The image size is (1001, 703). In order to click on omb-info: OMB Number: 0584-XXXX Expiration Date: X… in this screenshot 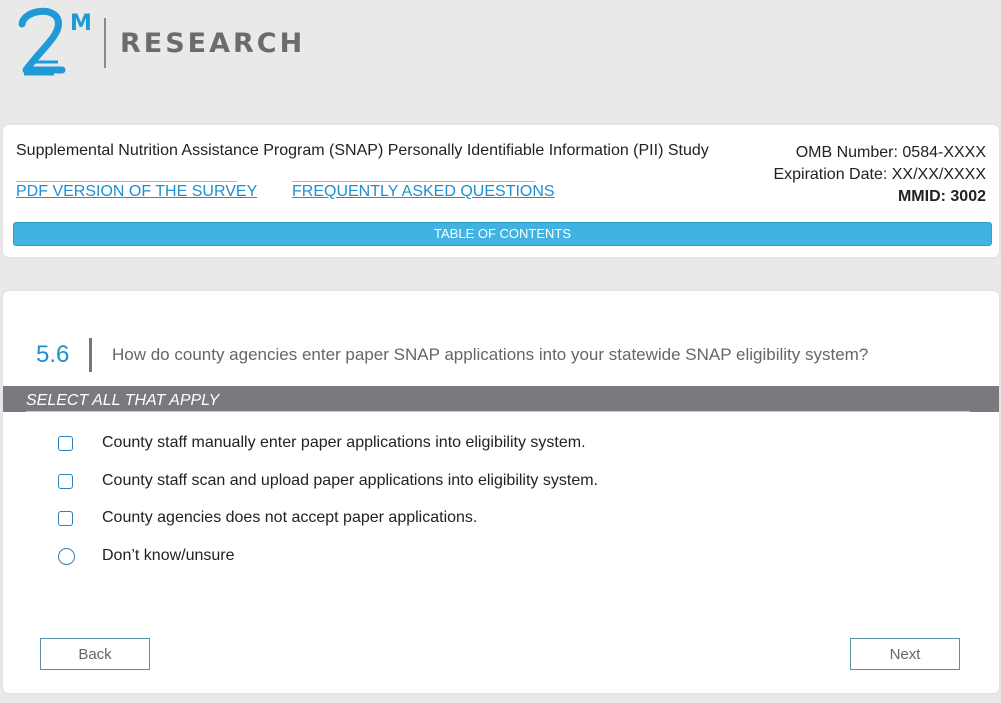, I will do `click(879, 175)`.